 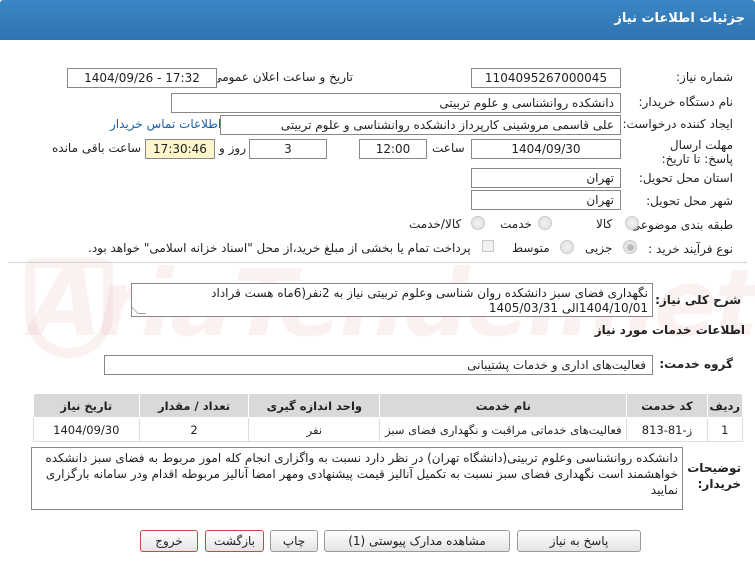 What do you see at coordinates (86, 429) in the screenshot?
I see `cell-need-date: 1404/09/30` at bounding box center [86, 429].